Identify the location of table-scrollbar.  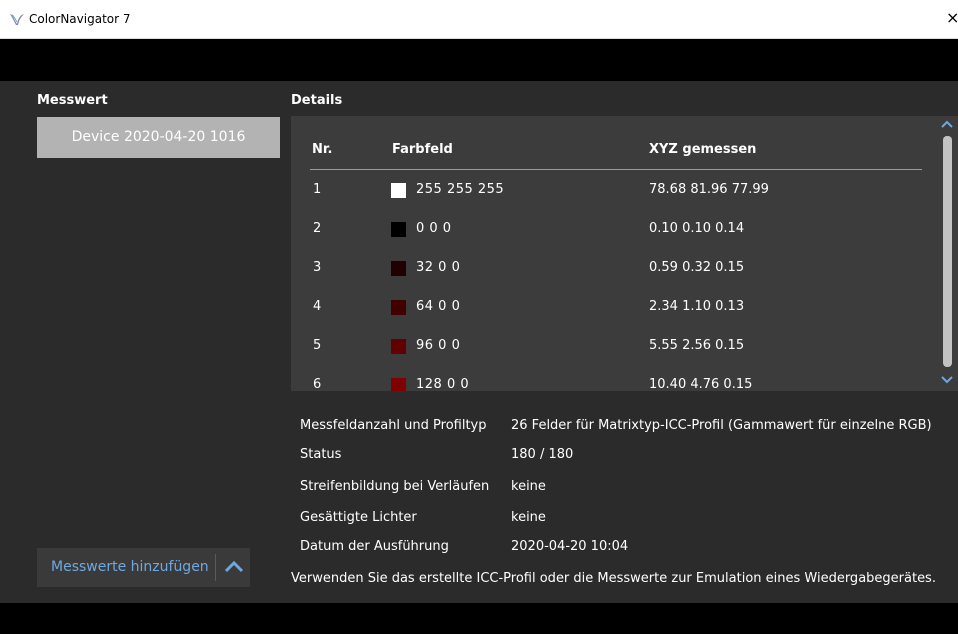
(947, 253).